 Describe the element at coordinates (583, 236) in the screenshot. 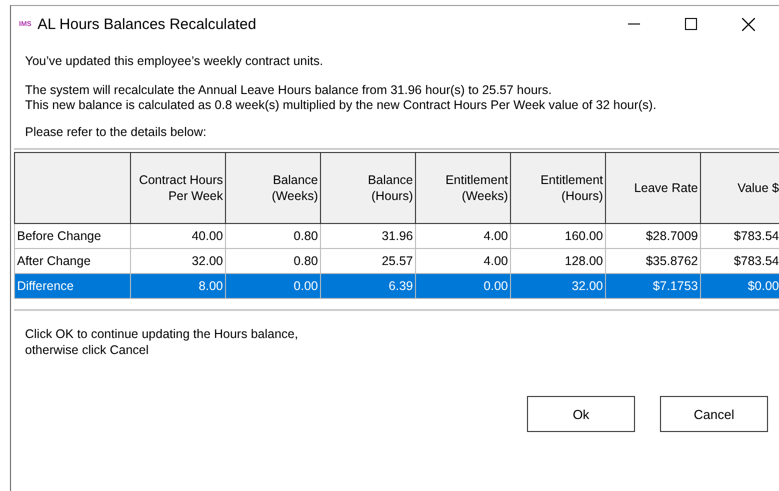

I see `table-cell: 160.00` at that location.